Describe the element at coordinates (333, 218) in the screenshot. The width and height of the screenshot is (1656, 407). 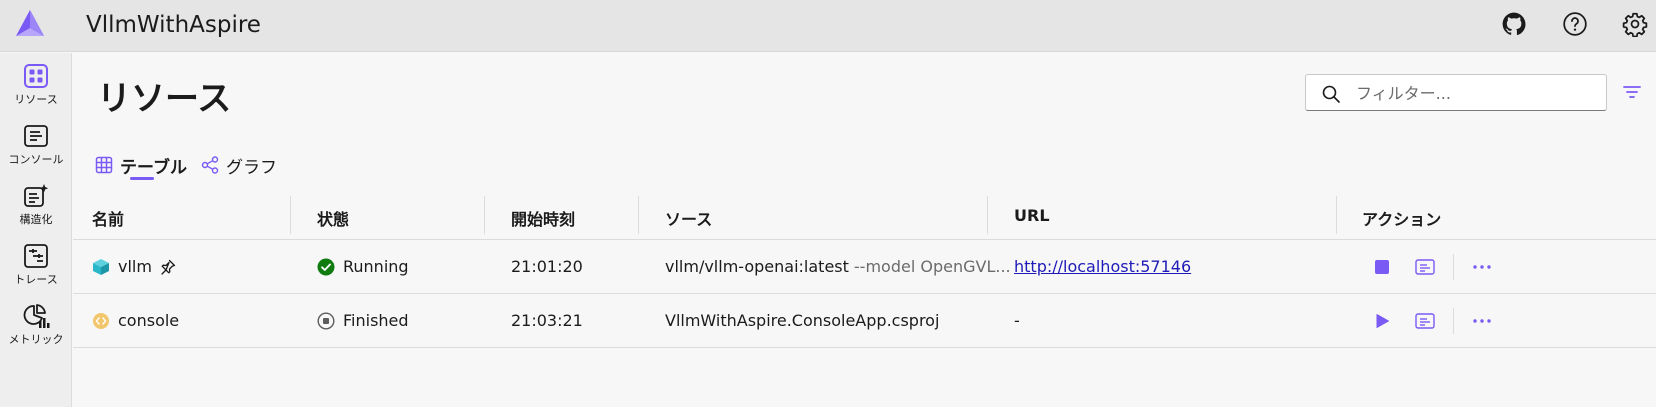
I see `column-header-state: 状態` at that location.